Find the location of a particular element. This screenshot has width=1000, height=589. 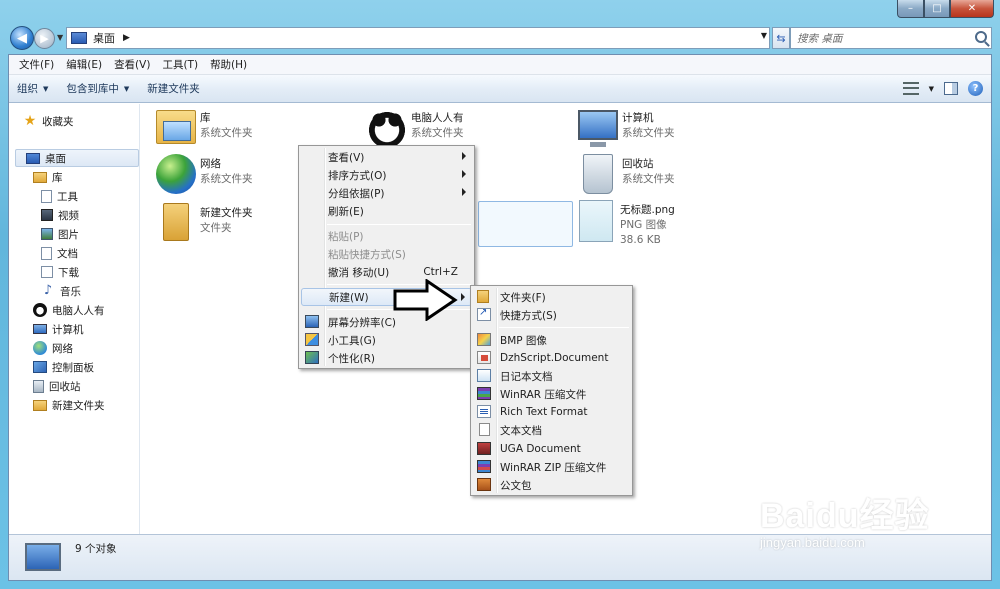

menu-item-group: 分组依据(P) is located at coordinates (386, 193).